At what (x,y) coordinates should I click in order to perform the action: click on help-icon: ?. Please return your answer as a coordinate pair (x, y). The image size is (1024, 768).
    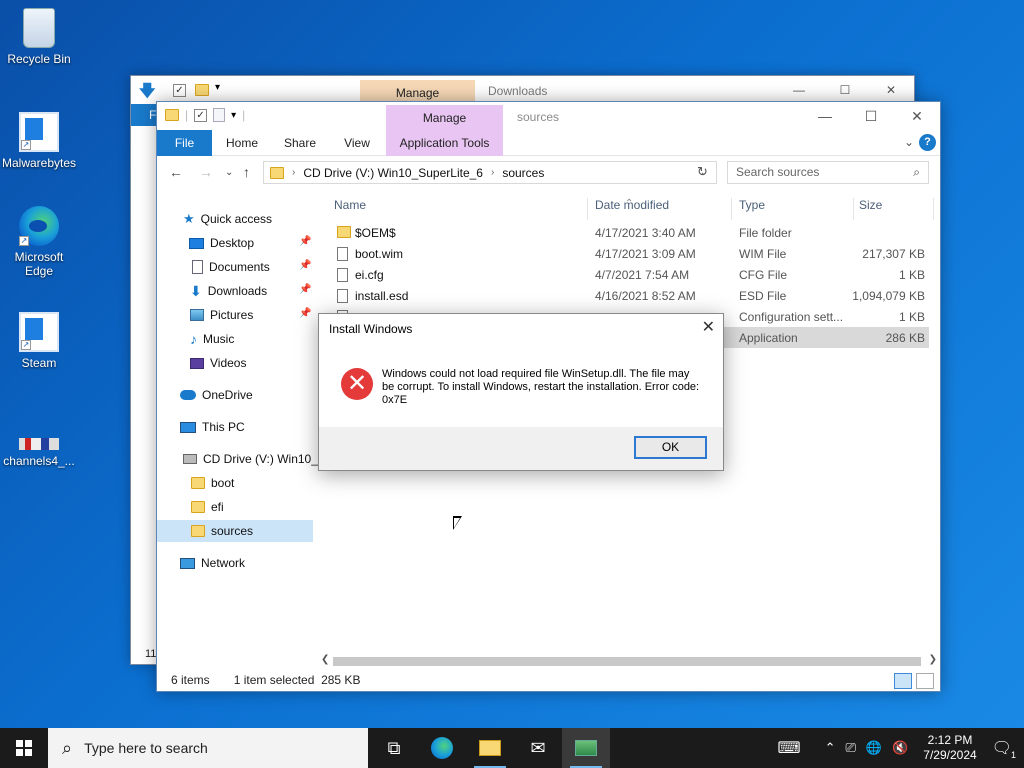
    Looking at the image, I should click on (927, 142).